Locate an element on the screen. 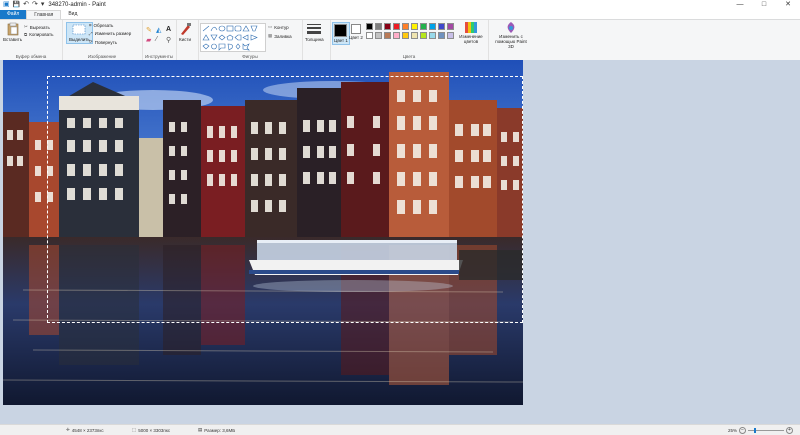  zoom-in-button: + is located at coordinates (790, 430).